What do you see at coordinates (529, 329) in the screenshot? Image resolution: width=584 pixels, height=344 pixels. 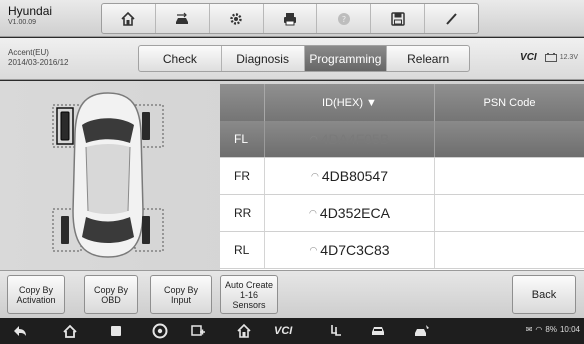 I see `message-icon: ✉` at bounding box center [529, 329].